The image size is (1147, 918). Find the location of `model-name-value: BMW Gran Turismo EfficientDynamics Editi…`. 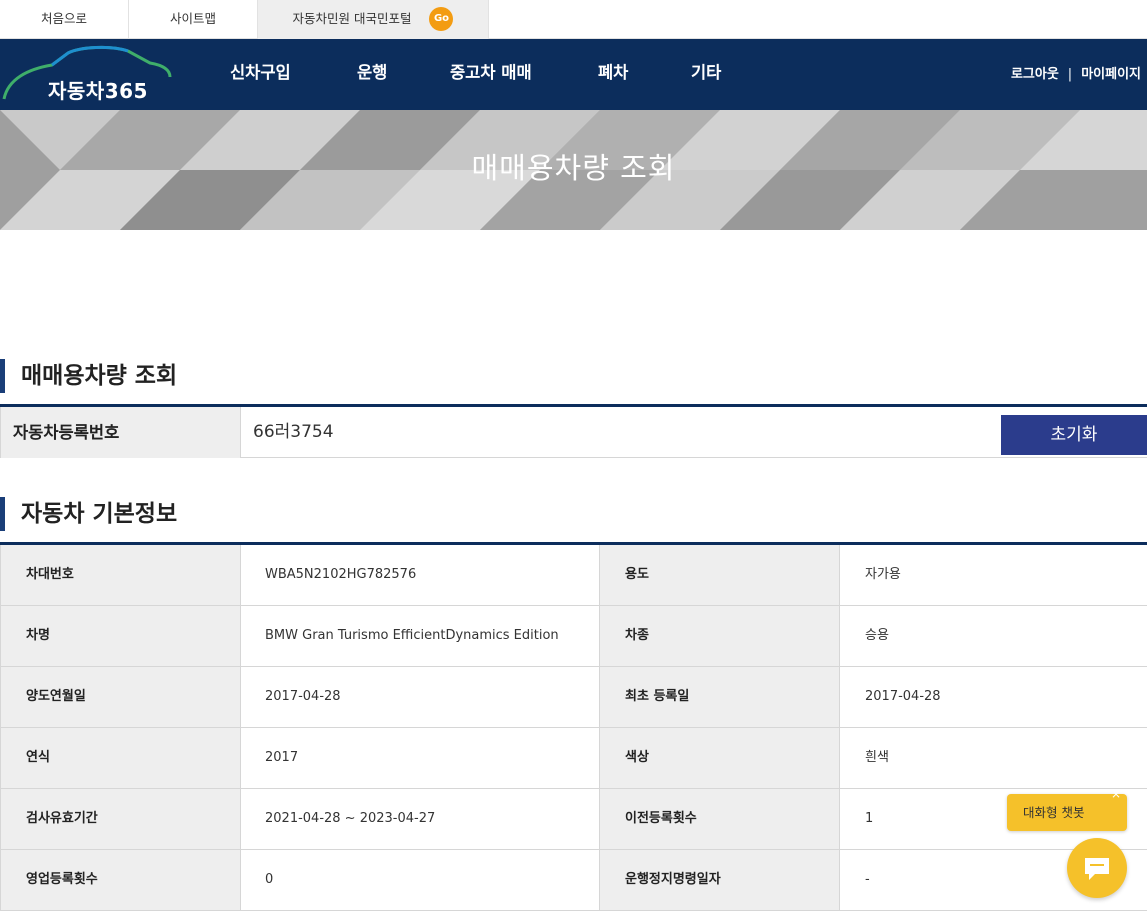

model-name-value: BMW Gran Turismo EfficientDynamics Editi… is located at coordinates (420, 636).